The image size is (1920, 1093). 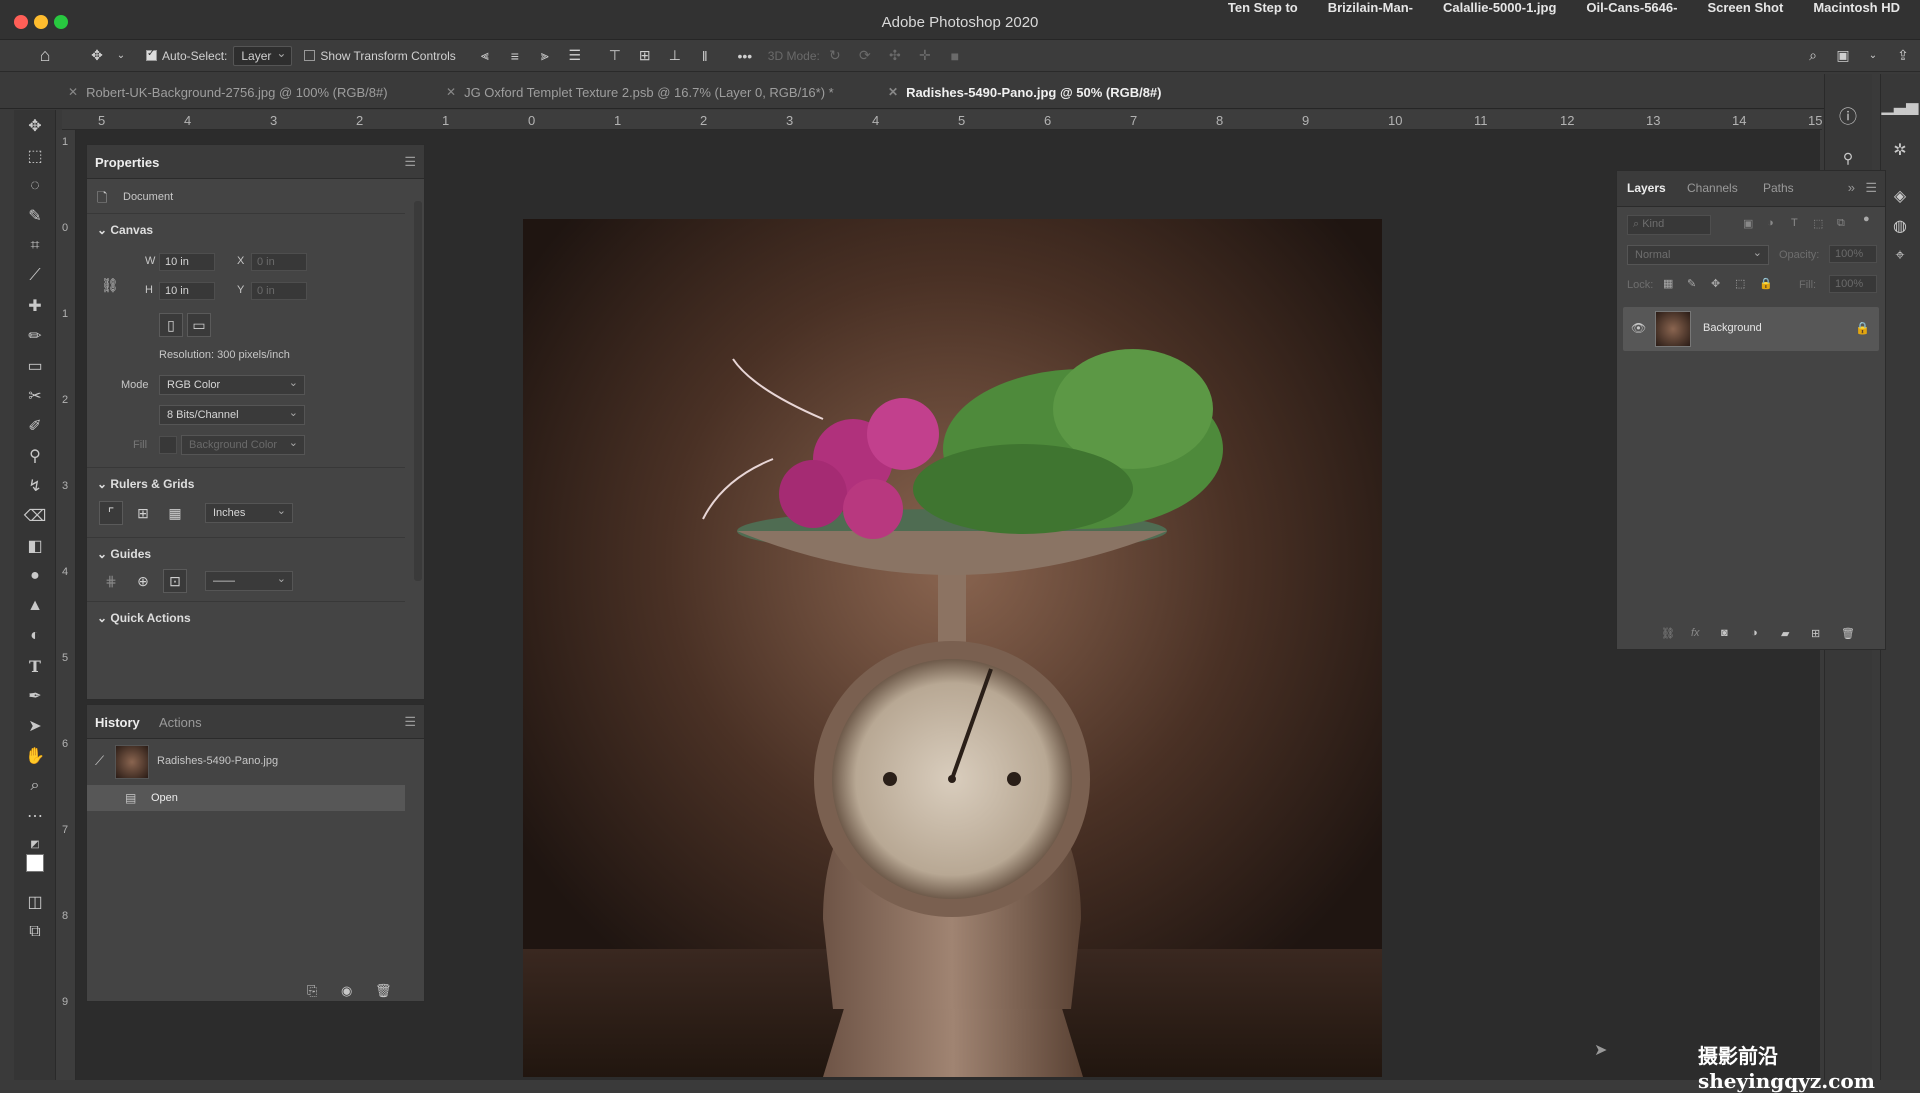 What do you see at coordinates (35, 426) in the screenshot?
I see `pencil-tool-icon: ✐` at bounding box center [35, 426].